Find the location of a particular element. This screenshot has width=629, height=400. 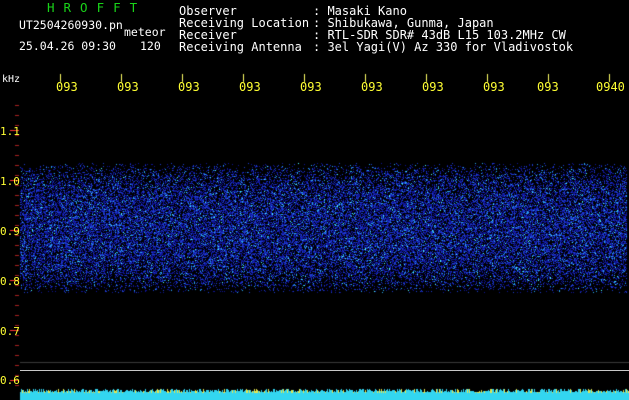

count-value: 120 is located at coordinates (150, 46).